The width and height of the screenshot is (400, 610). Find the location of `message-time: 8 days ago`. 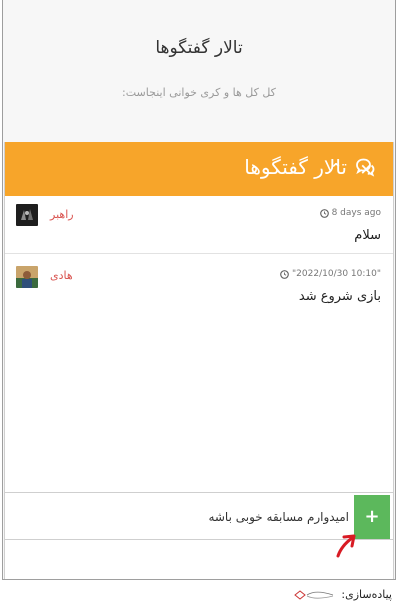

message-time: 8 days ago is located at coordinates (350, 213).